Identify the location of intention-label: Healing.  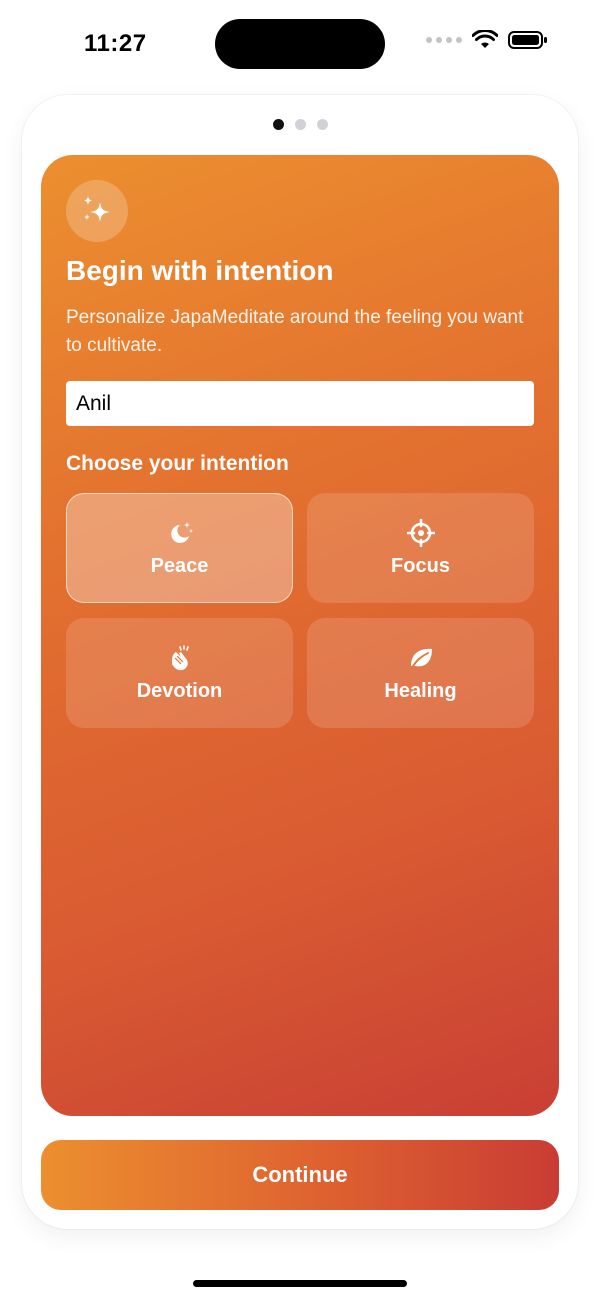
(420, 690).